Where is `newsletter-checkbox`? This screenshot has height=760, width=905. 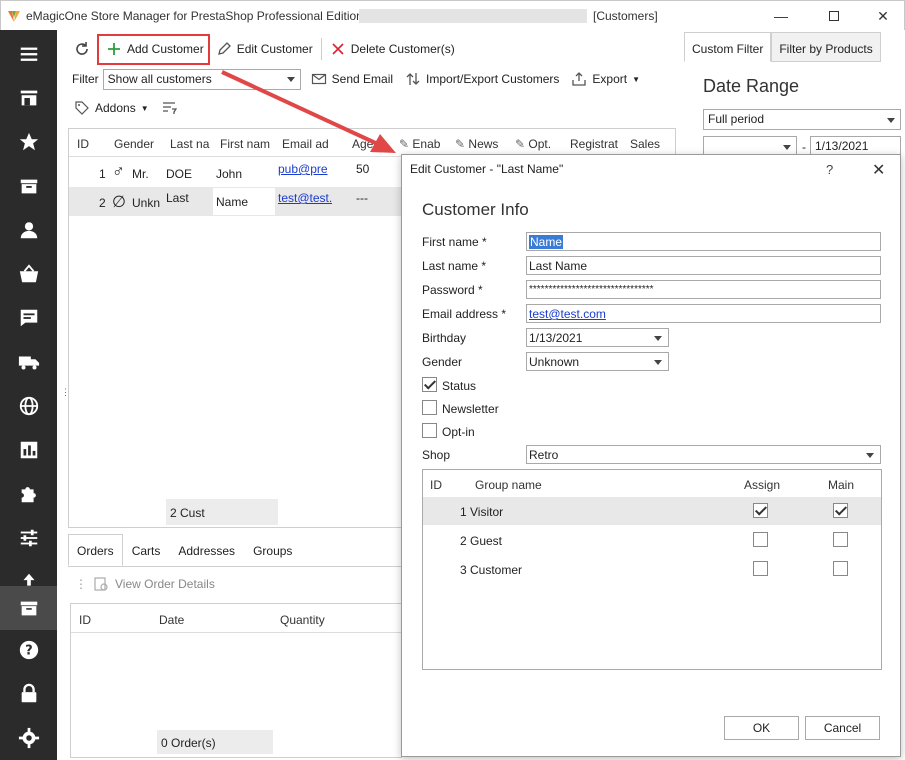 newsletter-checkbox is located at coordinates (429, 407).